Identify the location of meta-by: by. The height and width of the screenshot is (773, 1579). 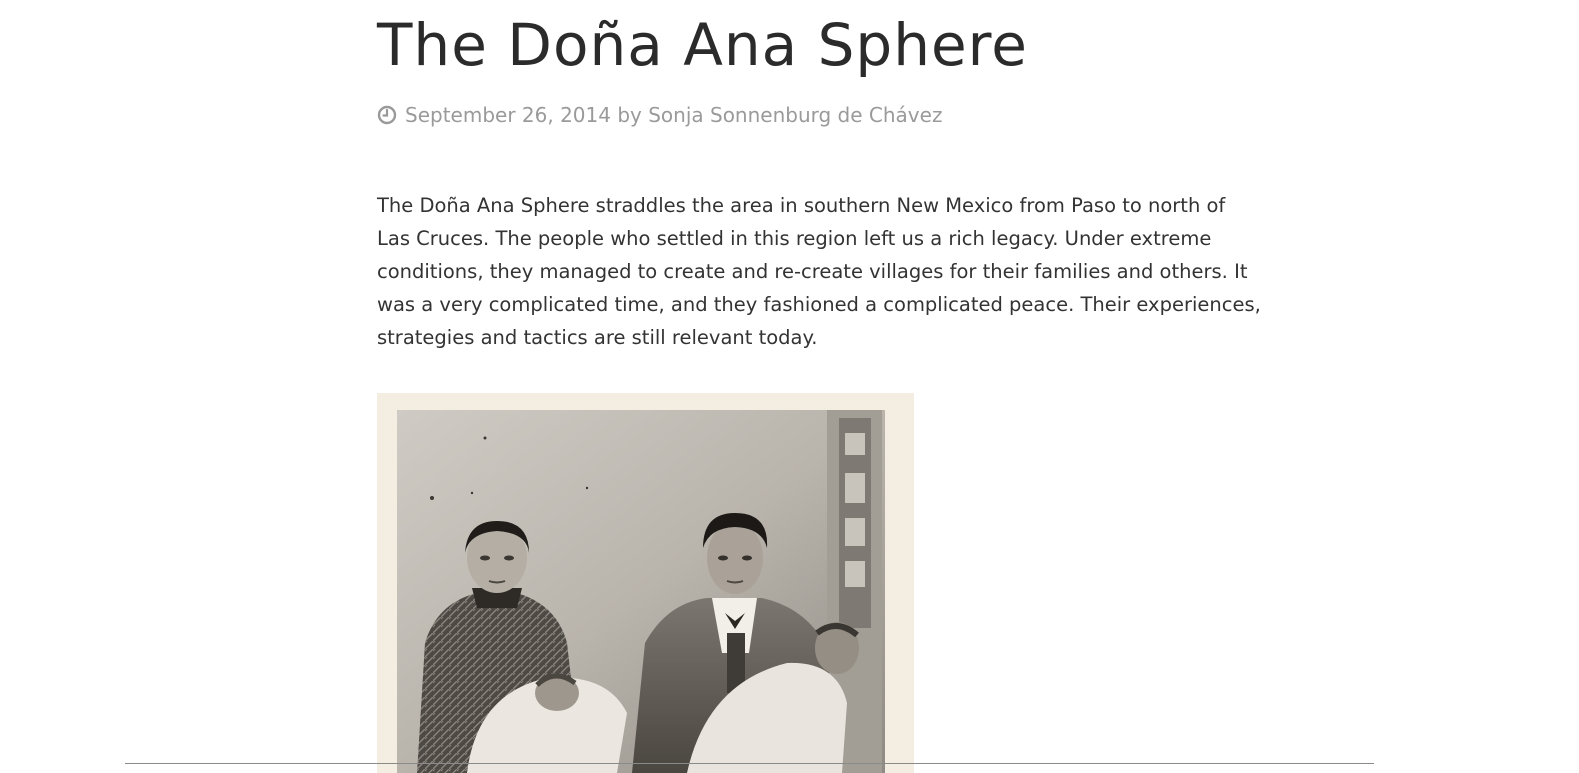
(629, 115).